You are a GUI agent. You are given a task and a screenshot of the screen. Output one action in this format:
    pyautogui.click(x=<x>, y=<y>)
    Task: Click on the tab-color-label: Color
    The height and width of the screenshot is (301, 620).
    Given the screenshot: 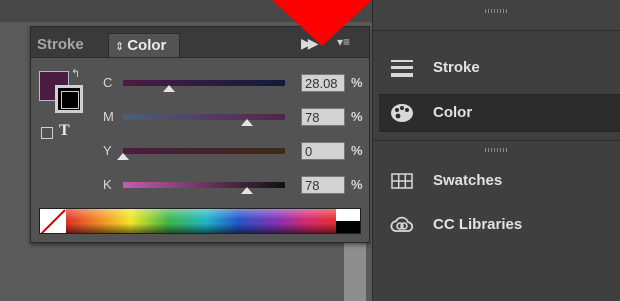 What is the action you would take?
    pyautogui.click(x=147, y=45)
    